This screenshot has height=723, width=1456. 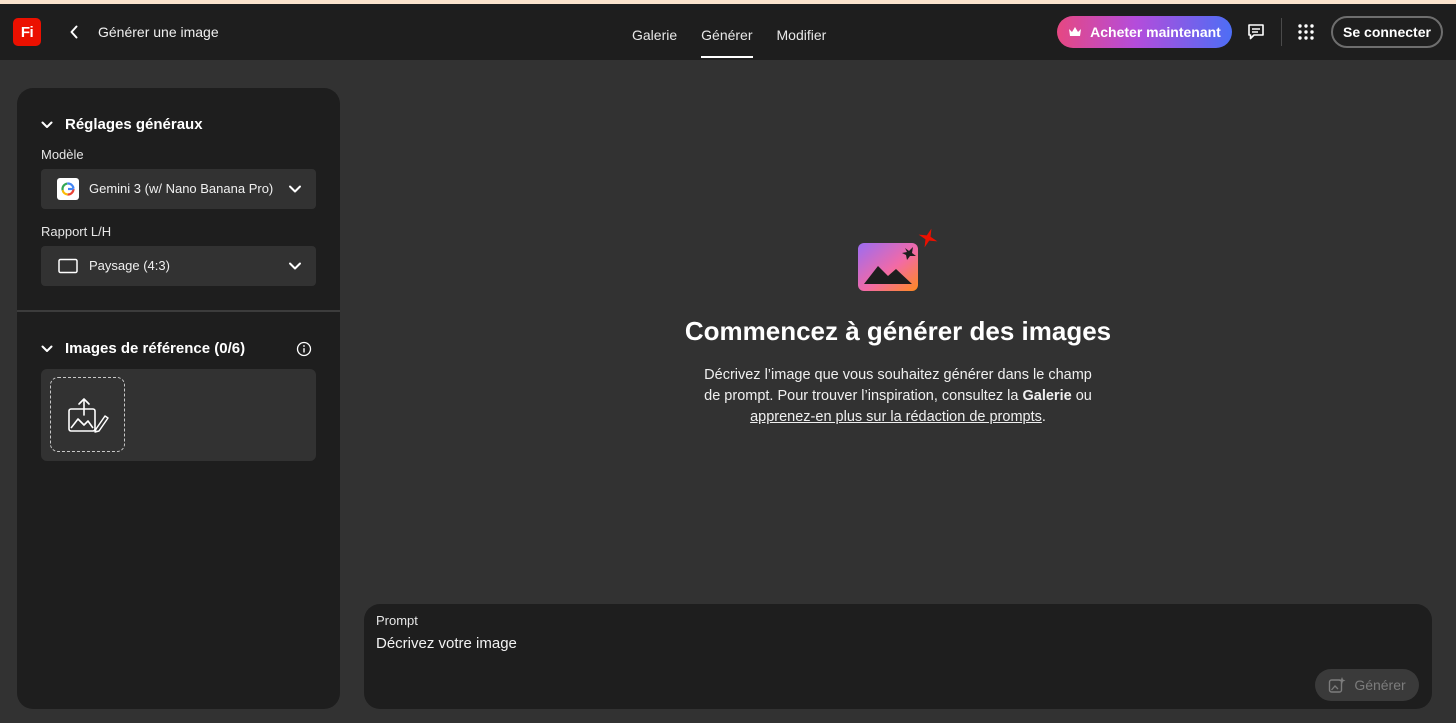 I want to click on general-settings-title: Réglages généraux, so click(x=134, y=124).